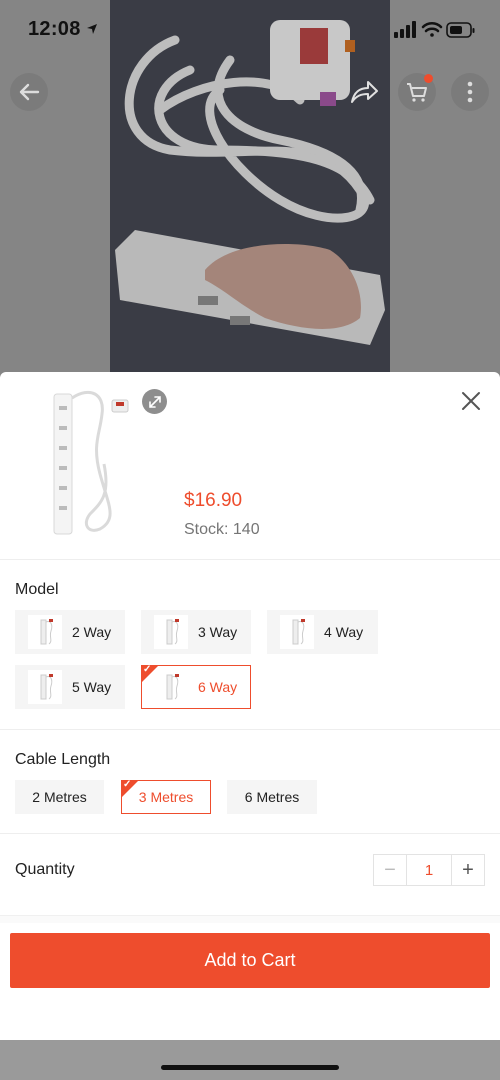 This screenshot has height=1080, width=500. I want to click on cart-button, so click(417, 92).